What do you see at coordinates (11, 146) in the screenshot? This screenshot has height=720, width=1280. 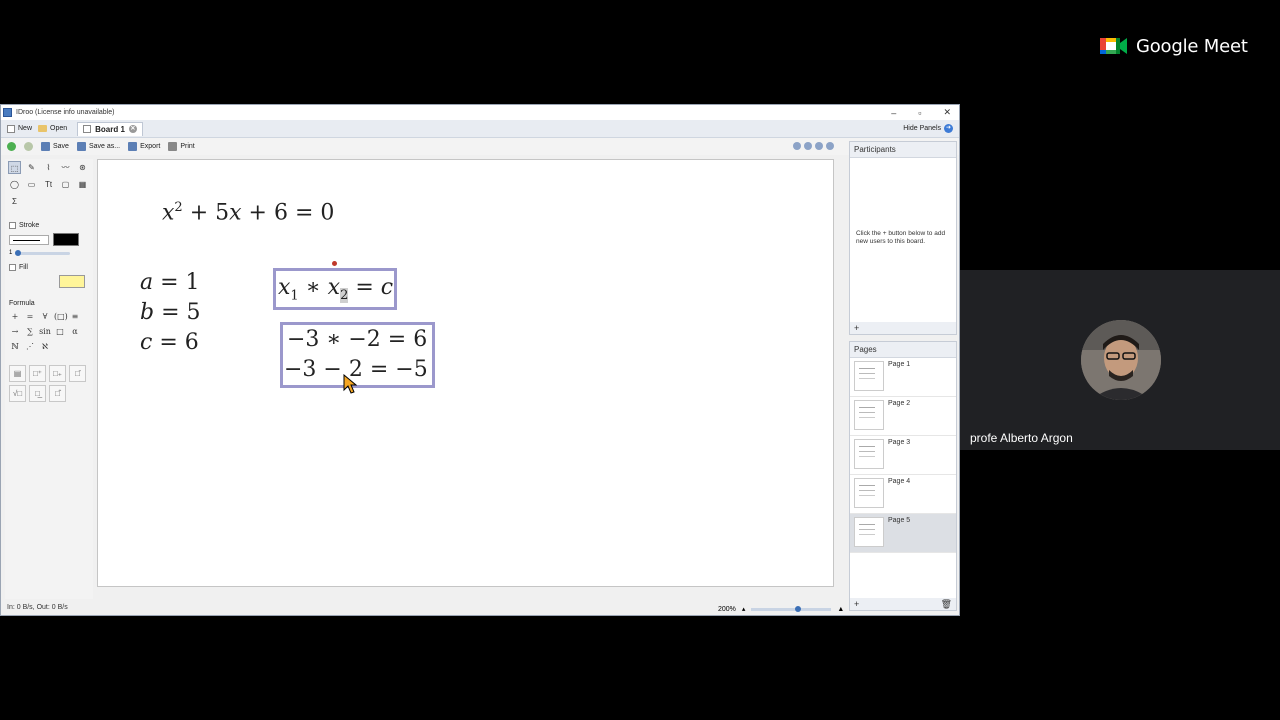 I see `back-icon` at bounding box center [11, 146].